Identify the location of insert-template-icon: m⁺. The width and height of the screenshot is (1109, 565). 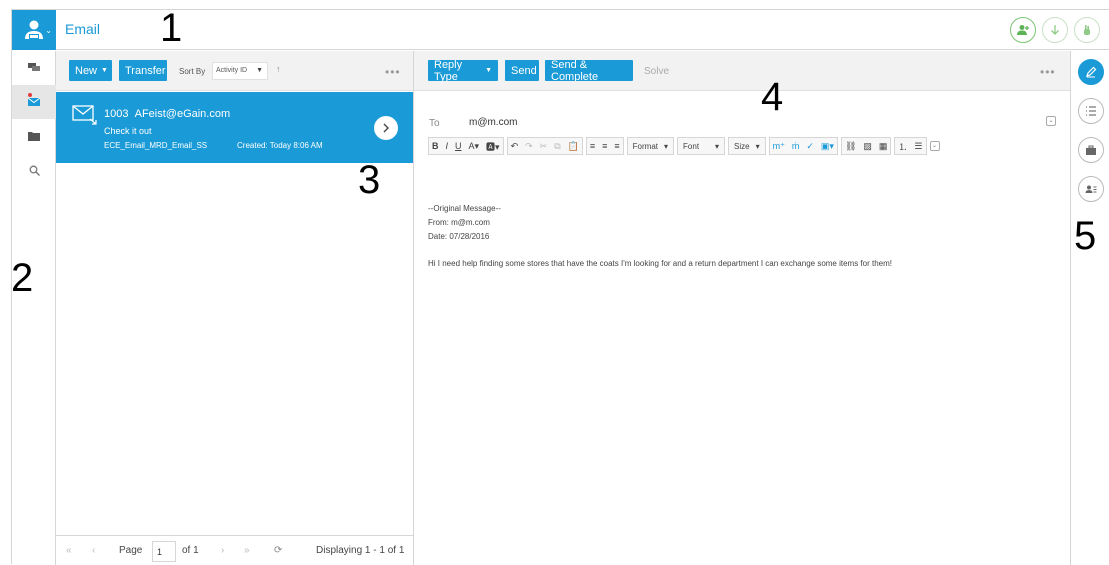
(779, 146).